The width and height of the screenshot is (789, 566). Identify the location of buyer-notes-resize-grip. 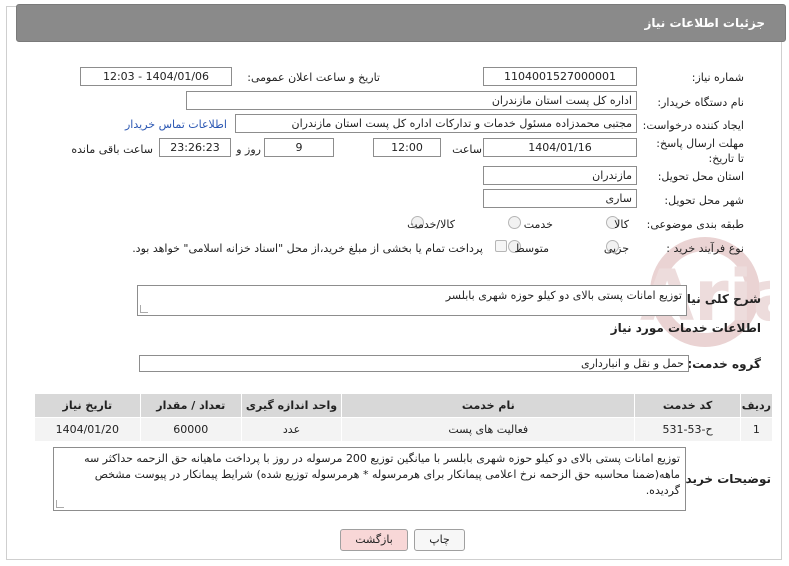
(60, 504).